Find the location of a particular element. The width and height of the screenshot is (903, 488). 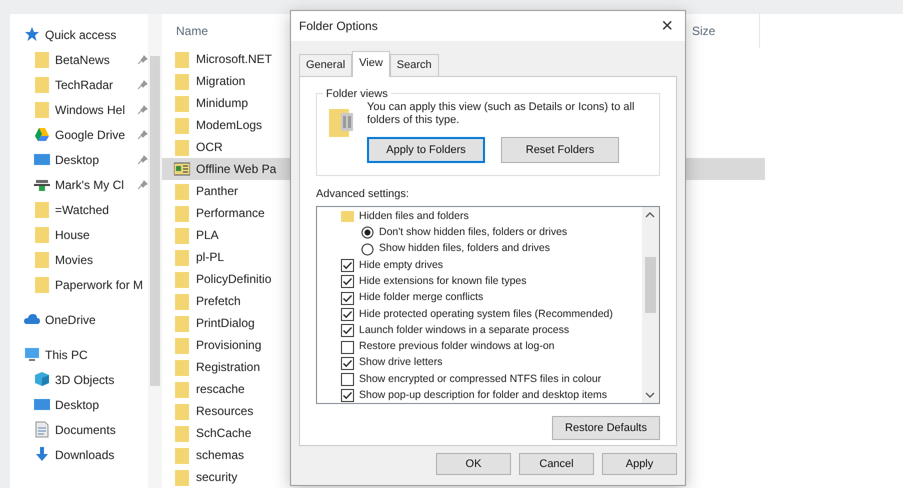

section-label: Advanced settings: is located at coordinates (363, 194).